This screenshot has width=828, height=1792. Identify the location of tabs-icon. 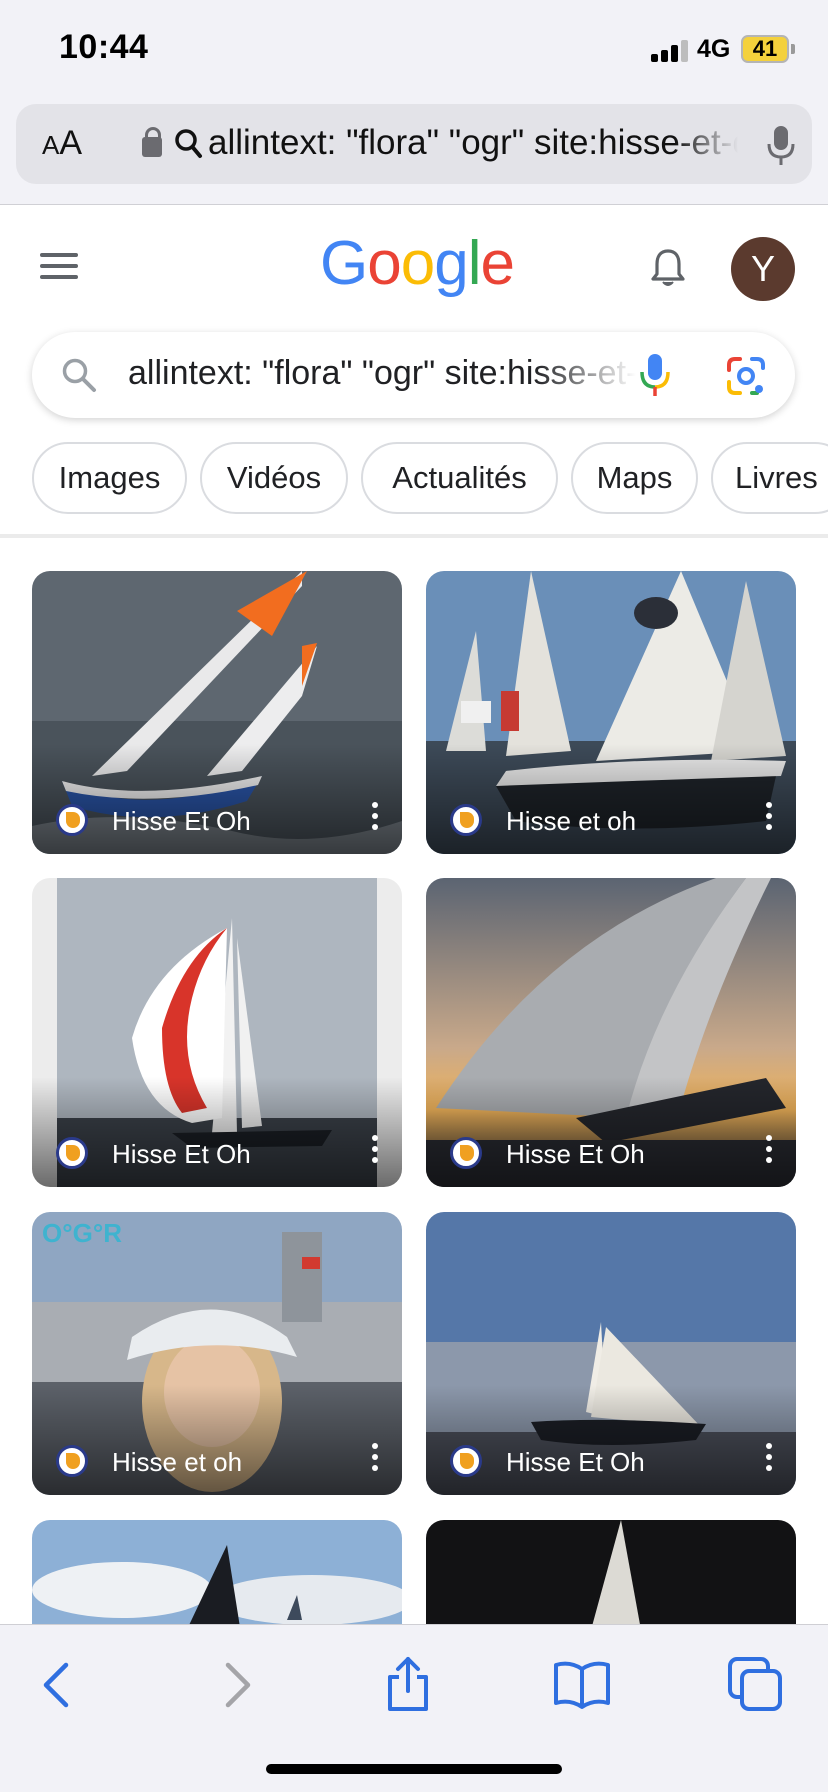
(756, 1685).